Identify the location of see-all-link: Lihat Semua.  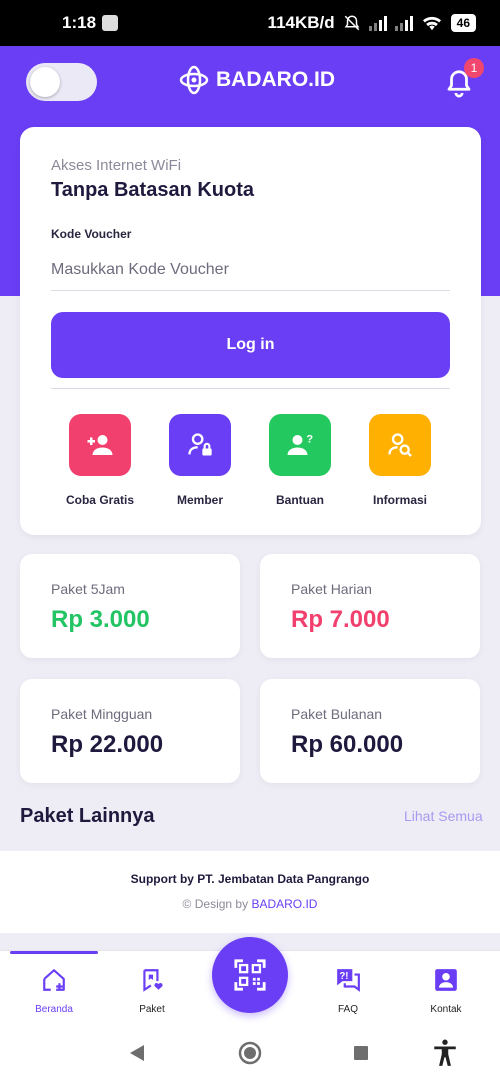
(443, 816).